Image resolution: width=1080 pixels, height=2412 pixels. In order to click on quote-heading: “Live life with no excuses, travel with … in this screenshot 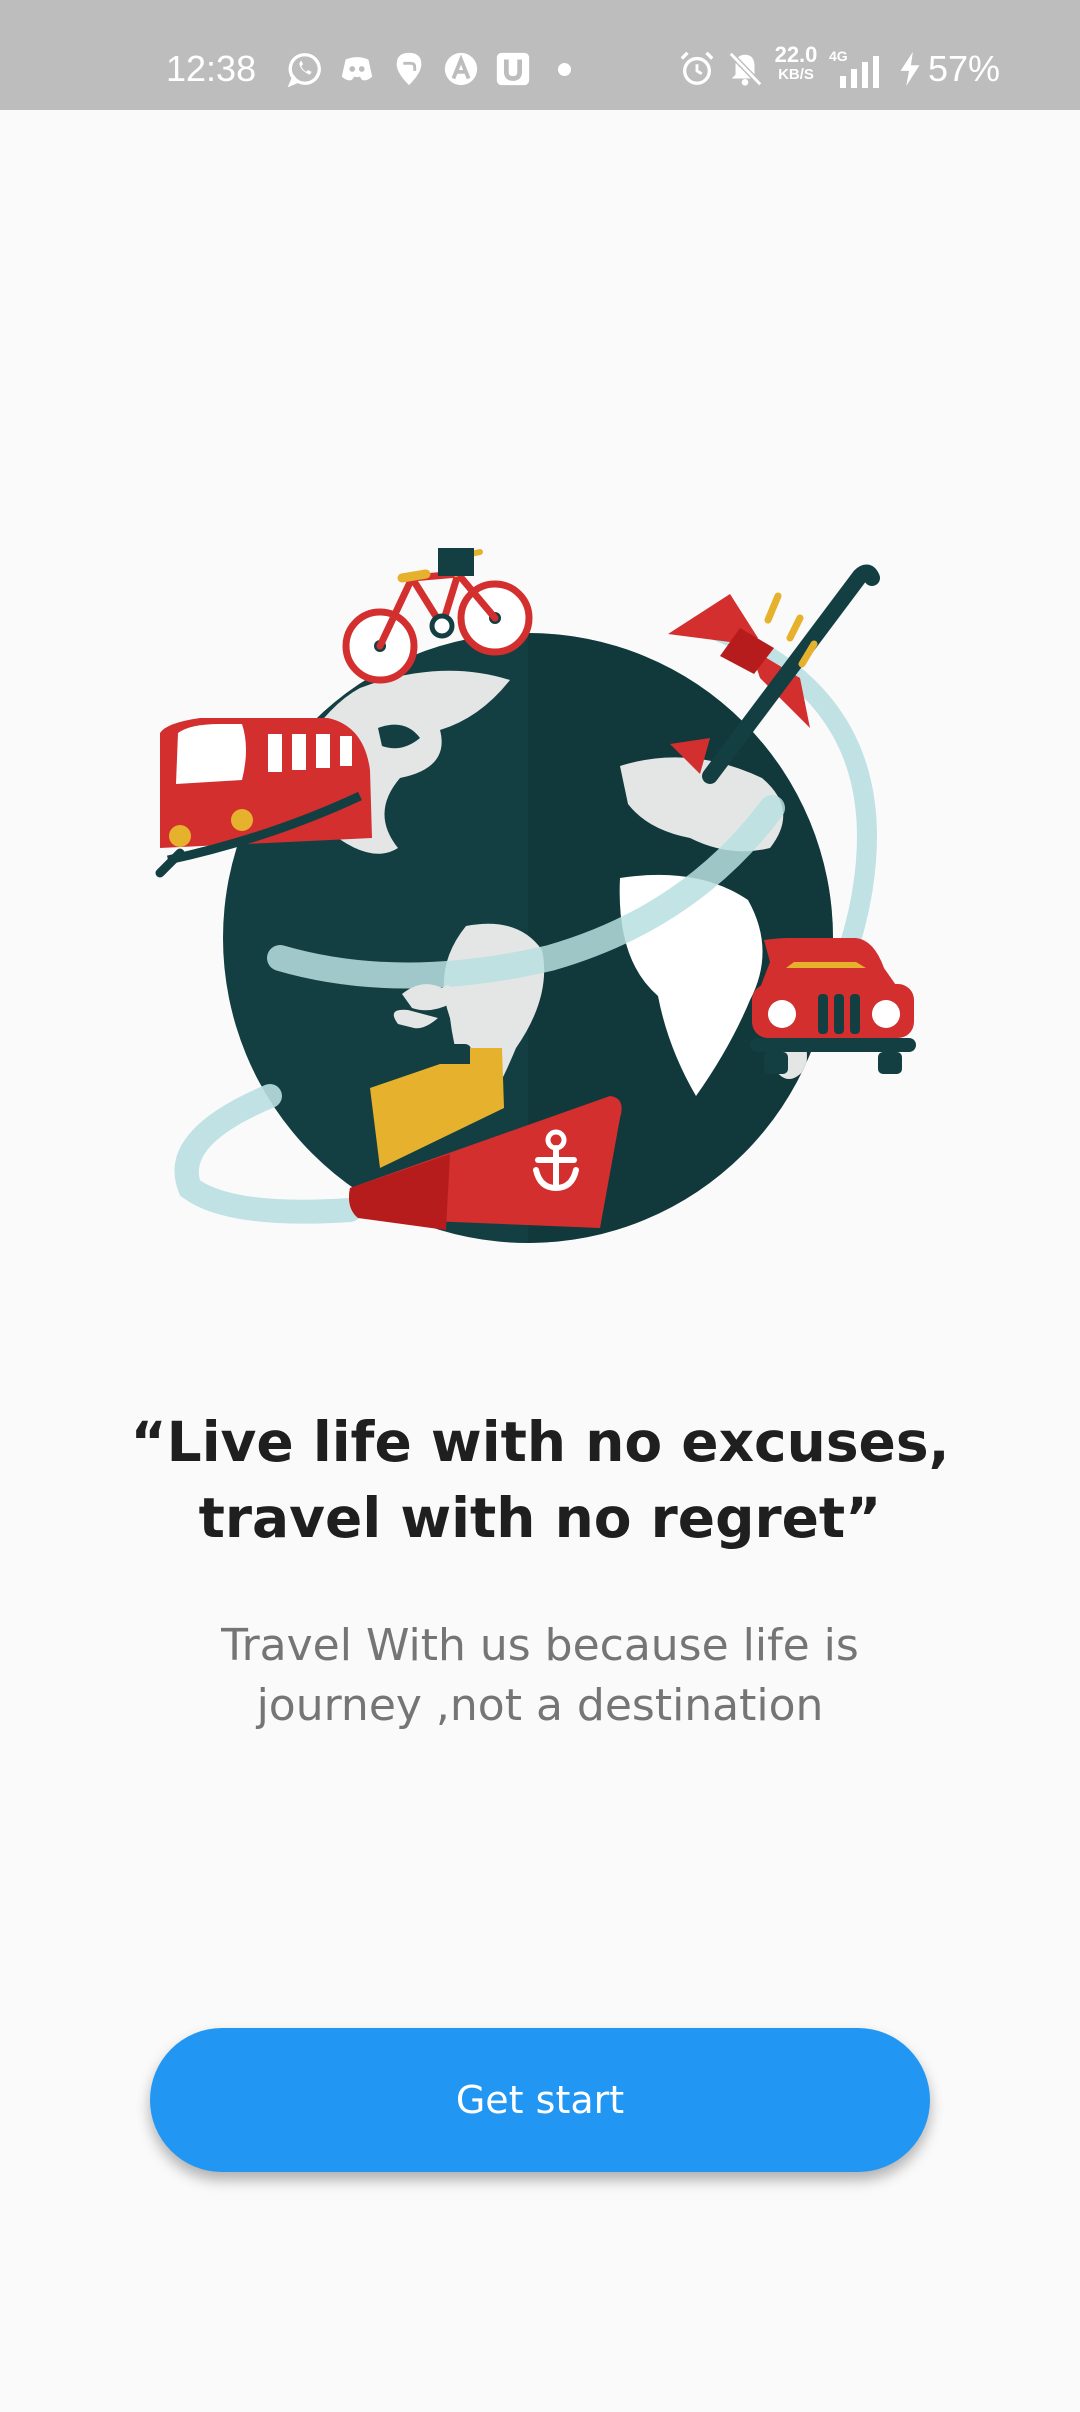, I will do `click(540, 1480)`.